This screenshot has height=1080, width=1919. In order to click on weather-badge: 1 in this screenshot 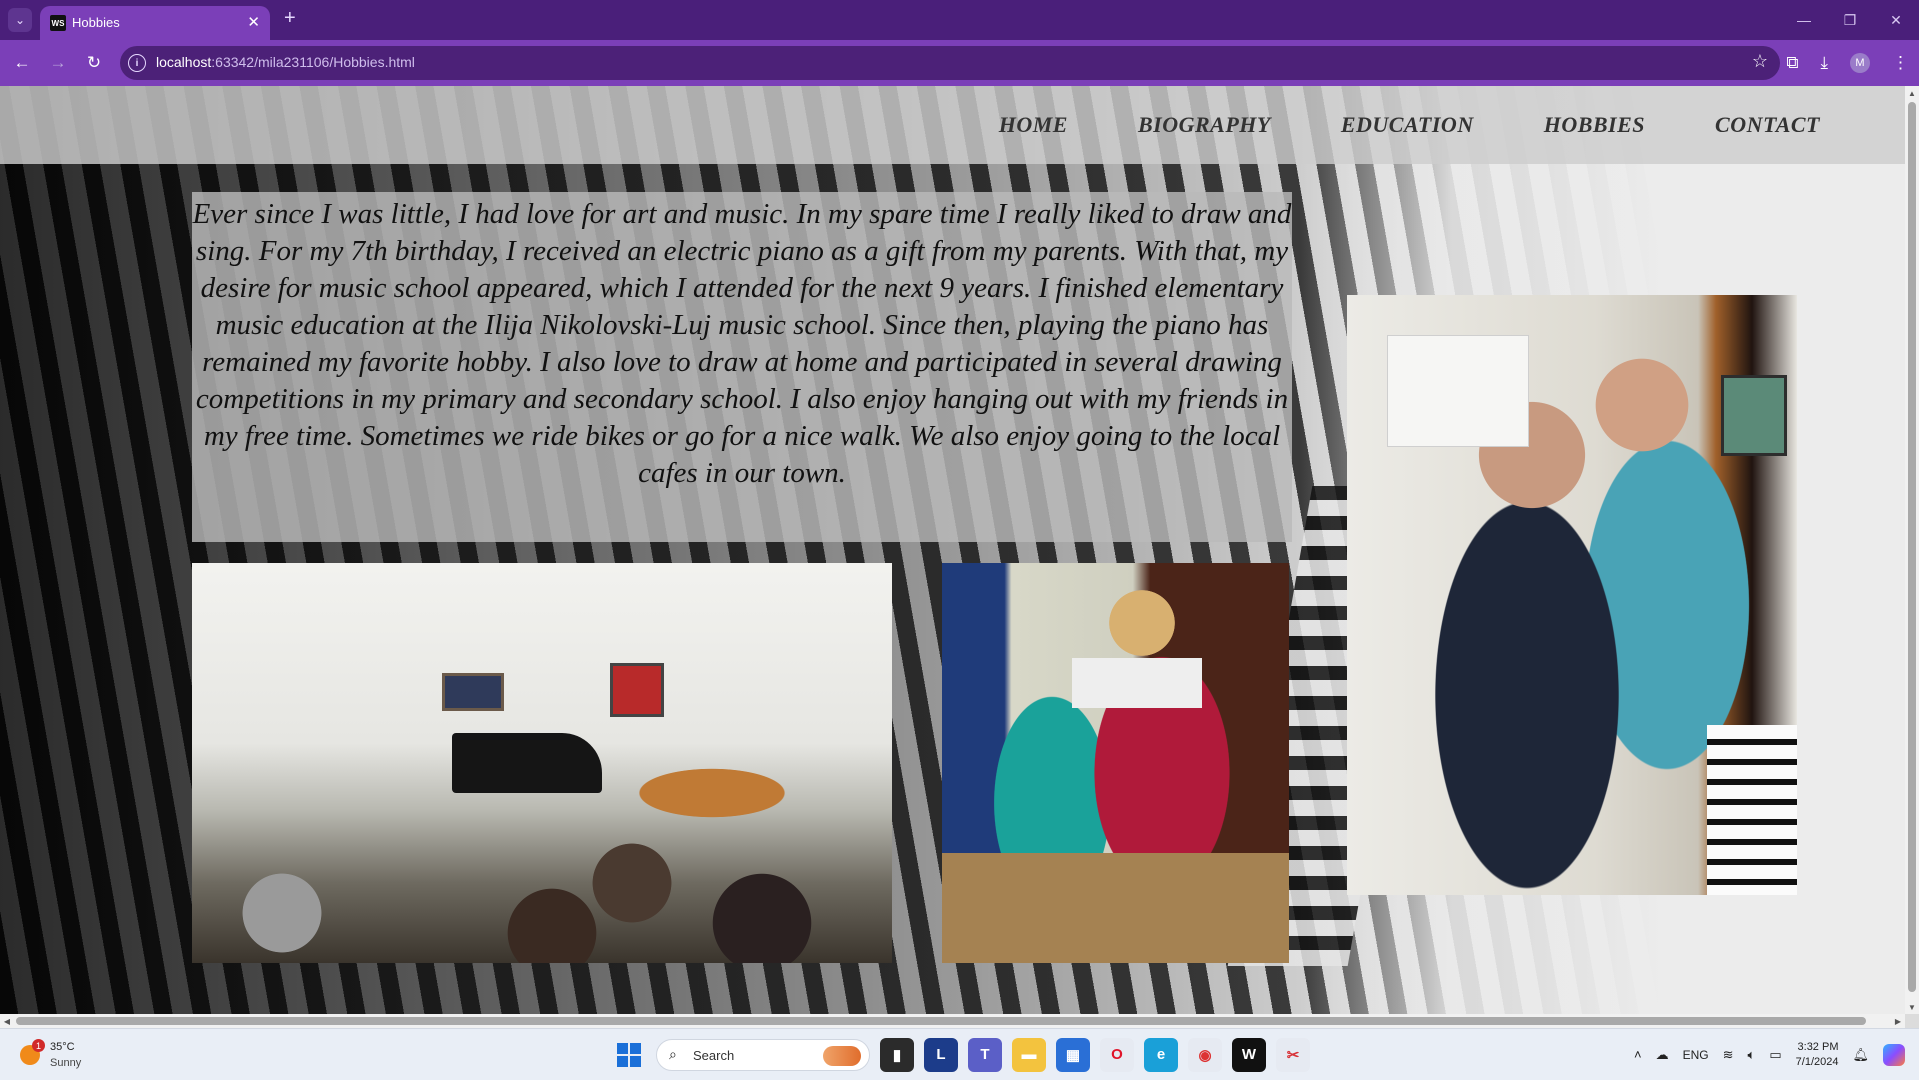, I will do `click(38, 1045)`.